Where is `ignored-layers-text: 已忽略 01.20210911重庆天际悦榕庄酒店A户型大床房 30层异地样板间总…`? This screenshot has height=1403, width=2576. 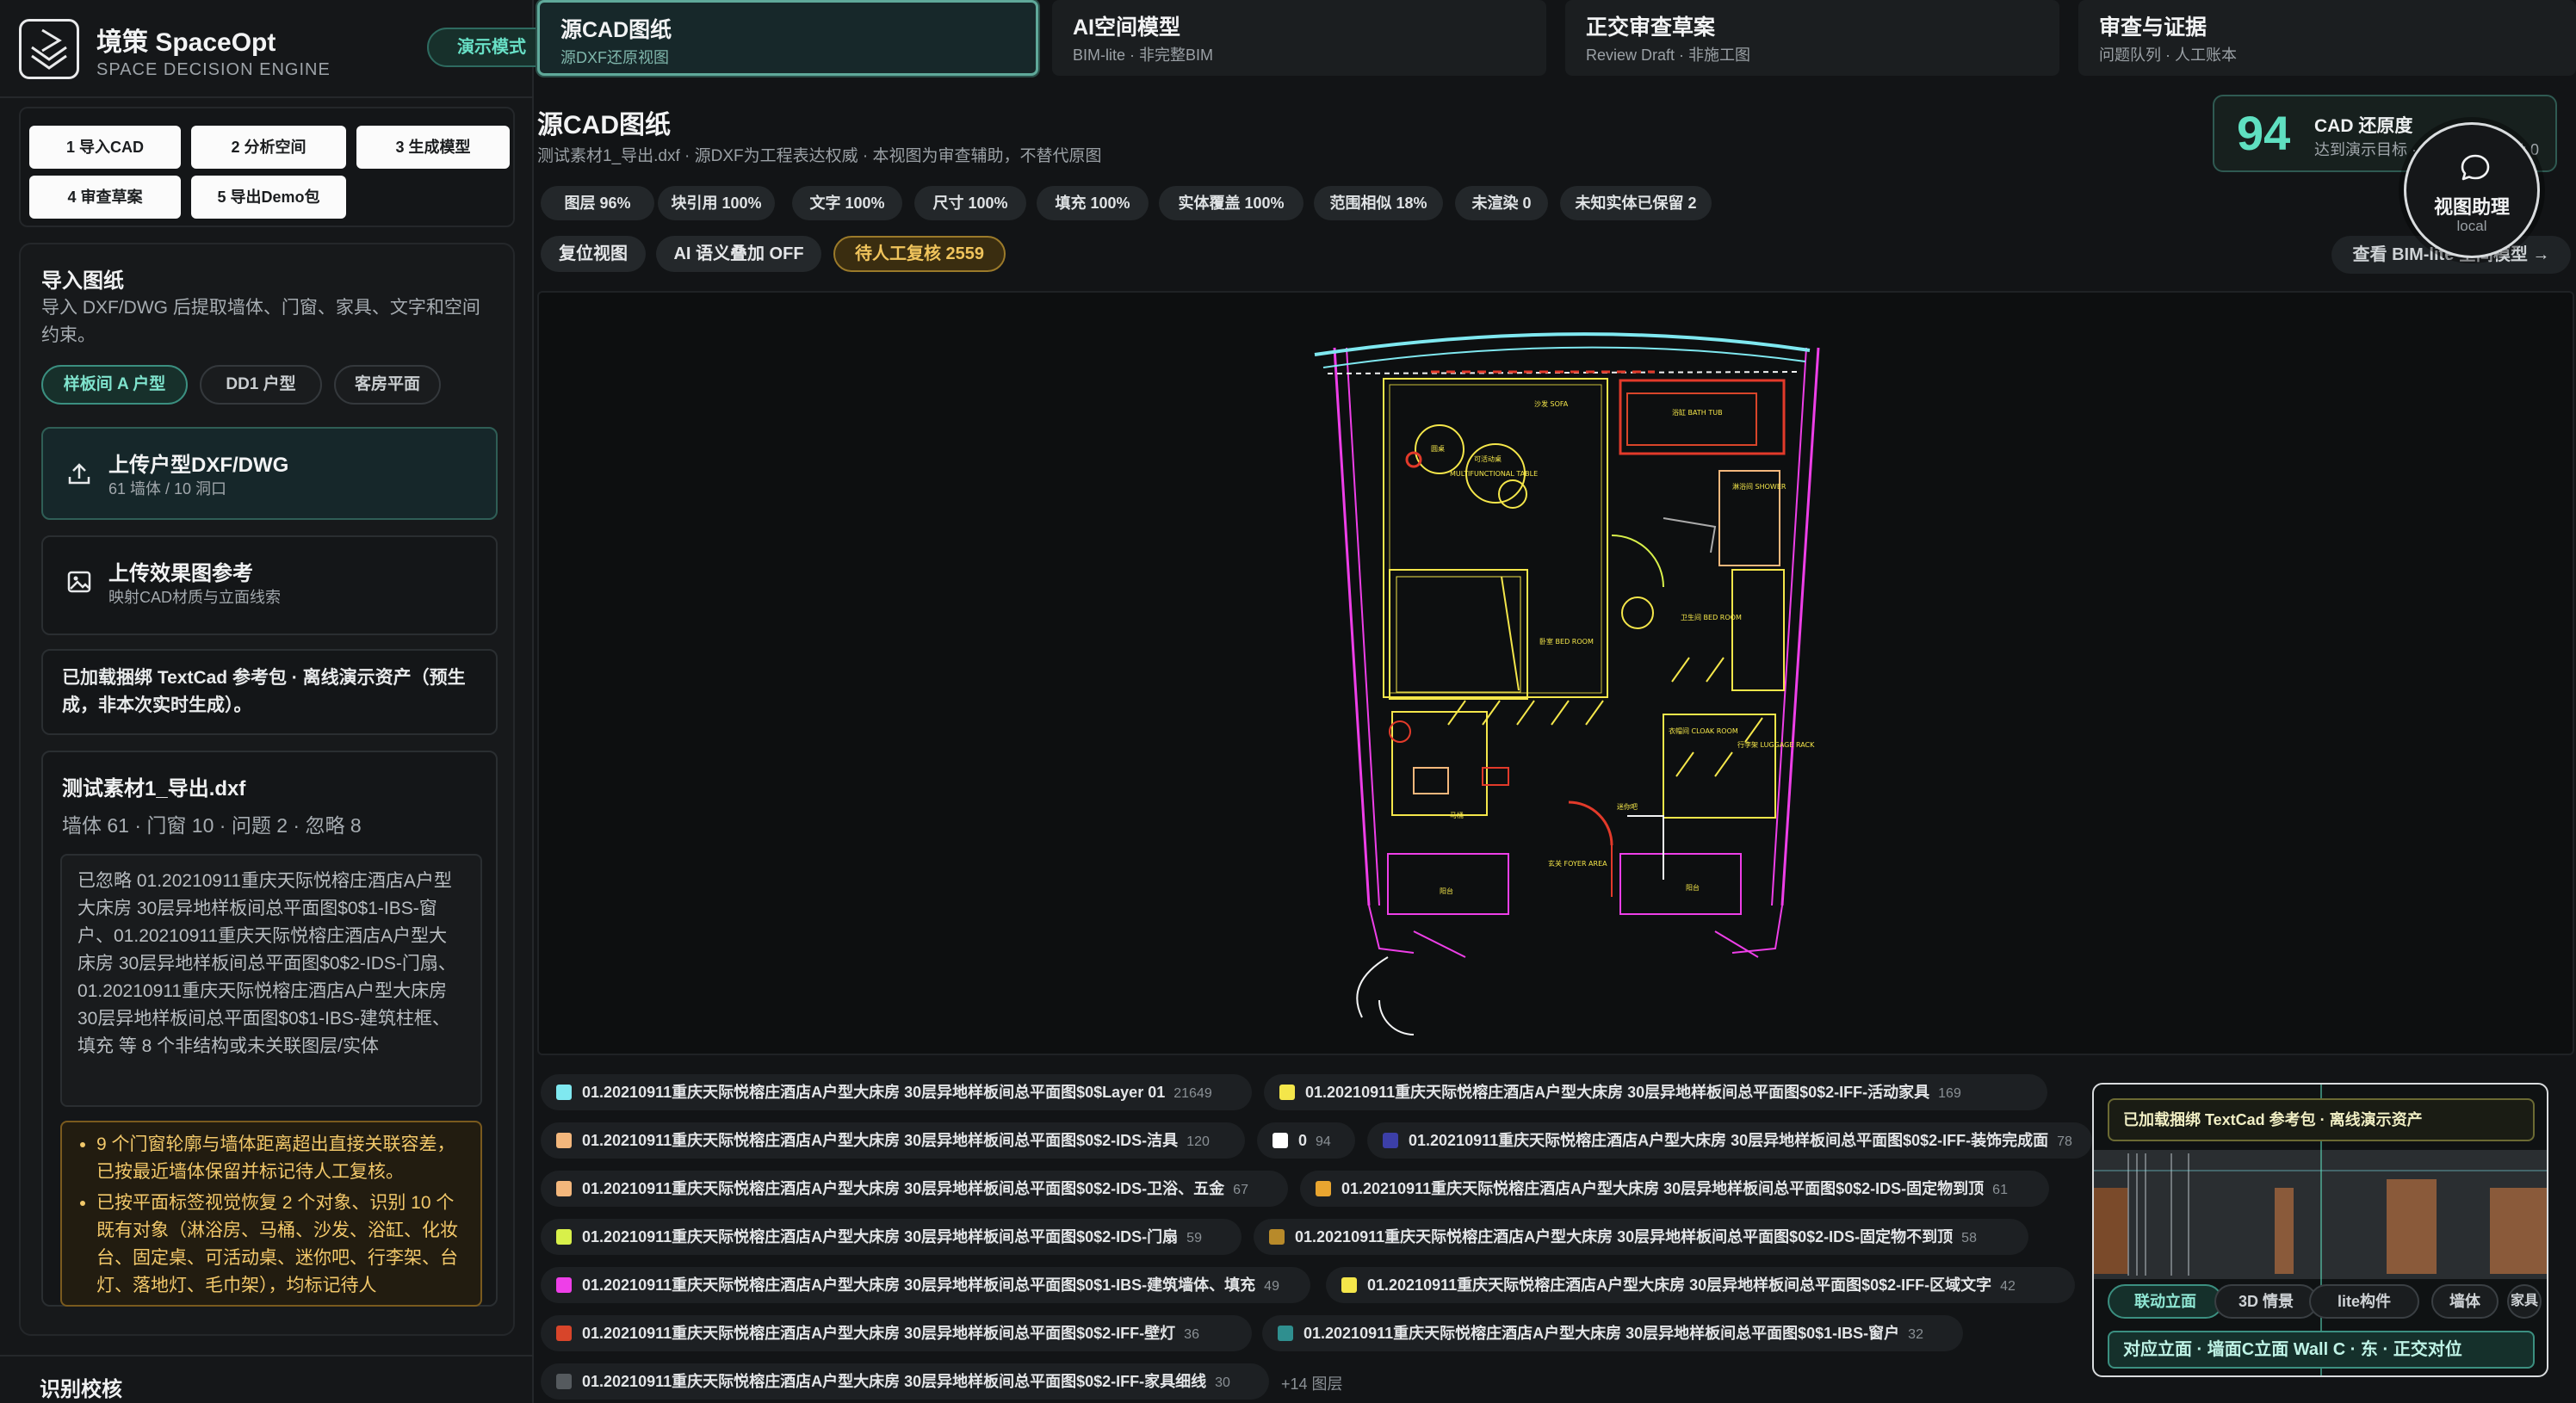 ignored-layers-text: 已忽略 01.20210911重庆天际悦榕庄酒店A户型大床房 30层异地样板间总… is located at coordinates (271, 980).